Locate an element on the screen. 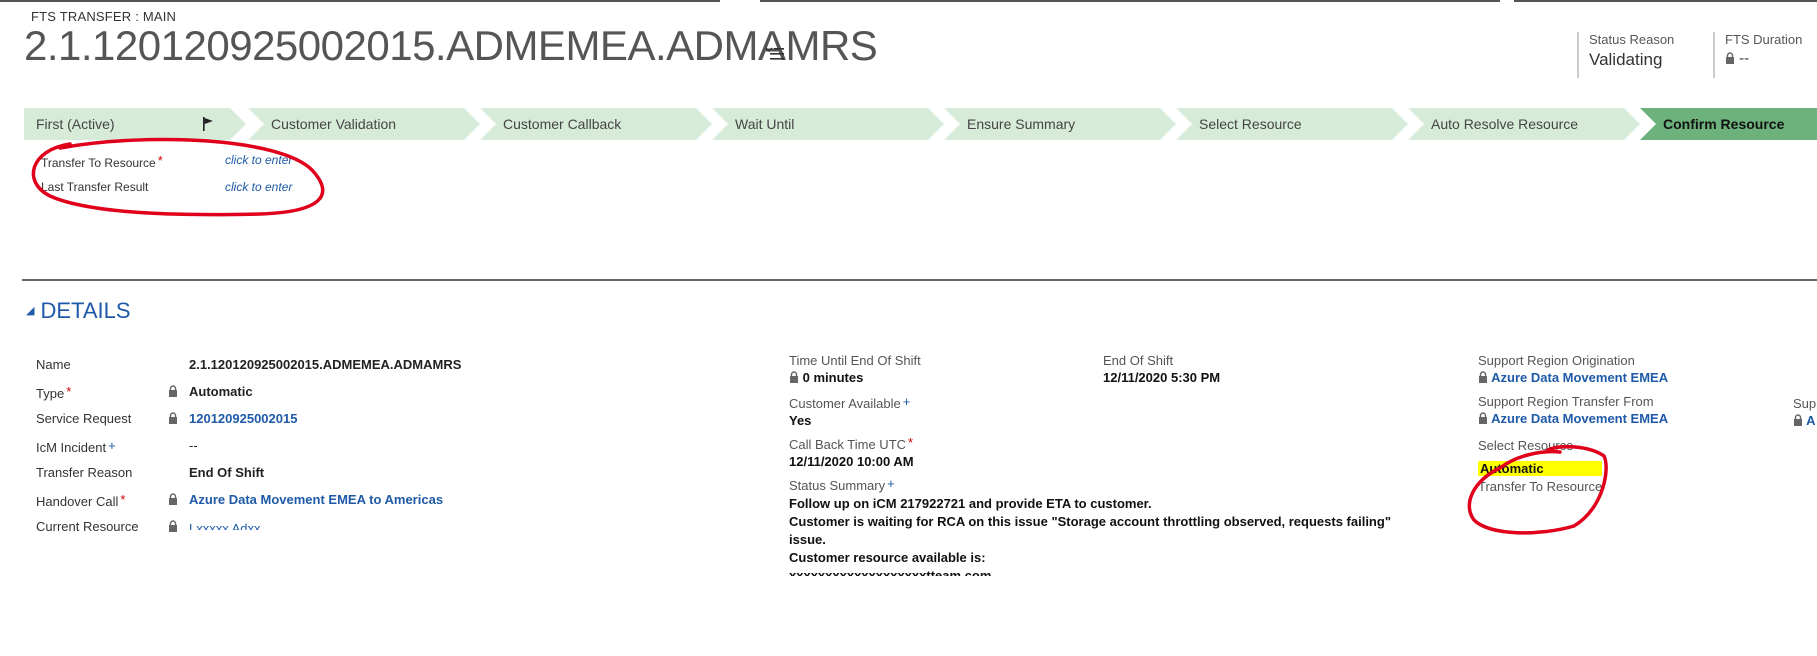 The width and height of the screenshot is (1817, 656). end-of-shift-value: 12/11/2020 5:30 PM is located at coordinates (1161, 377).